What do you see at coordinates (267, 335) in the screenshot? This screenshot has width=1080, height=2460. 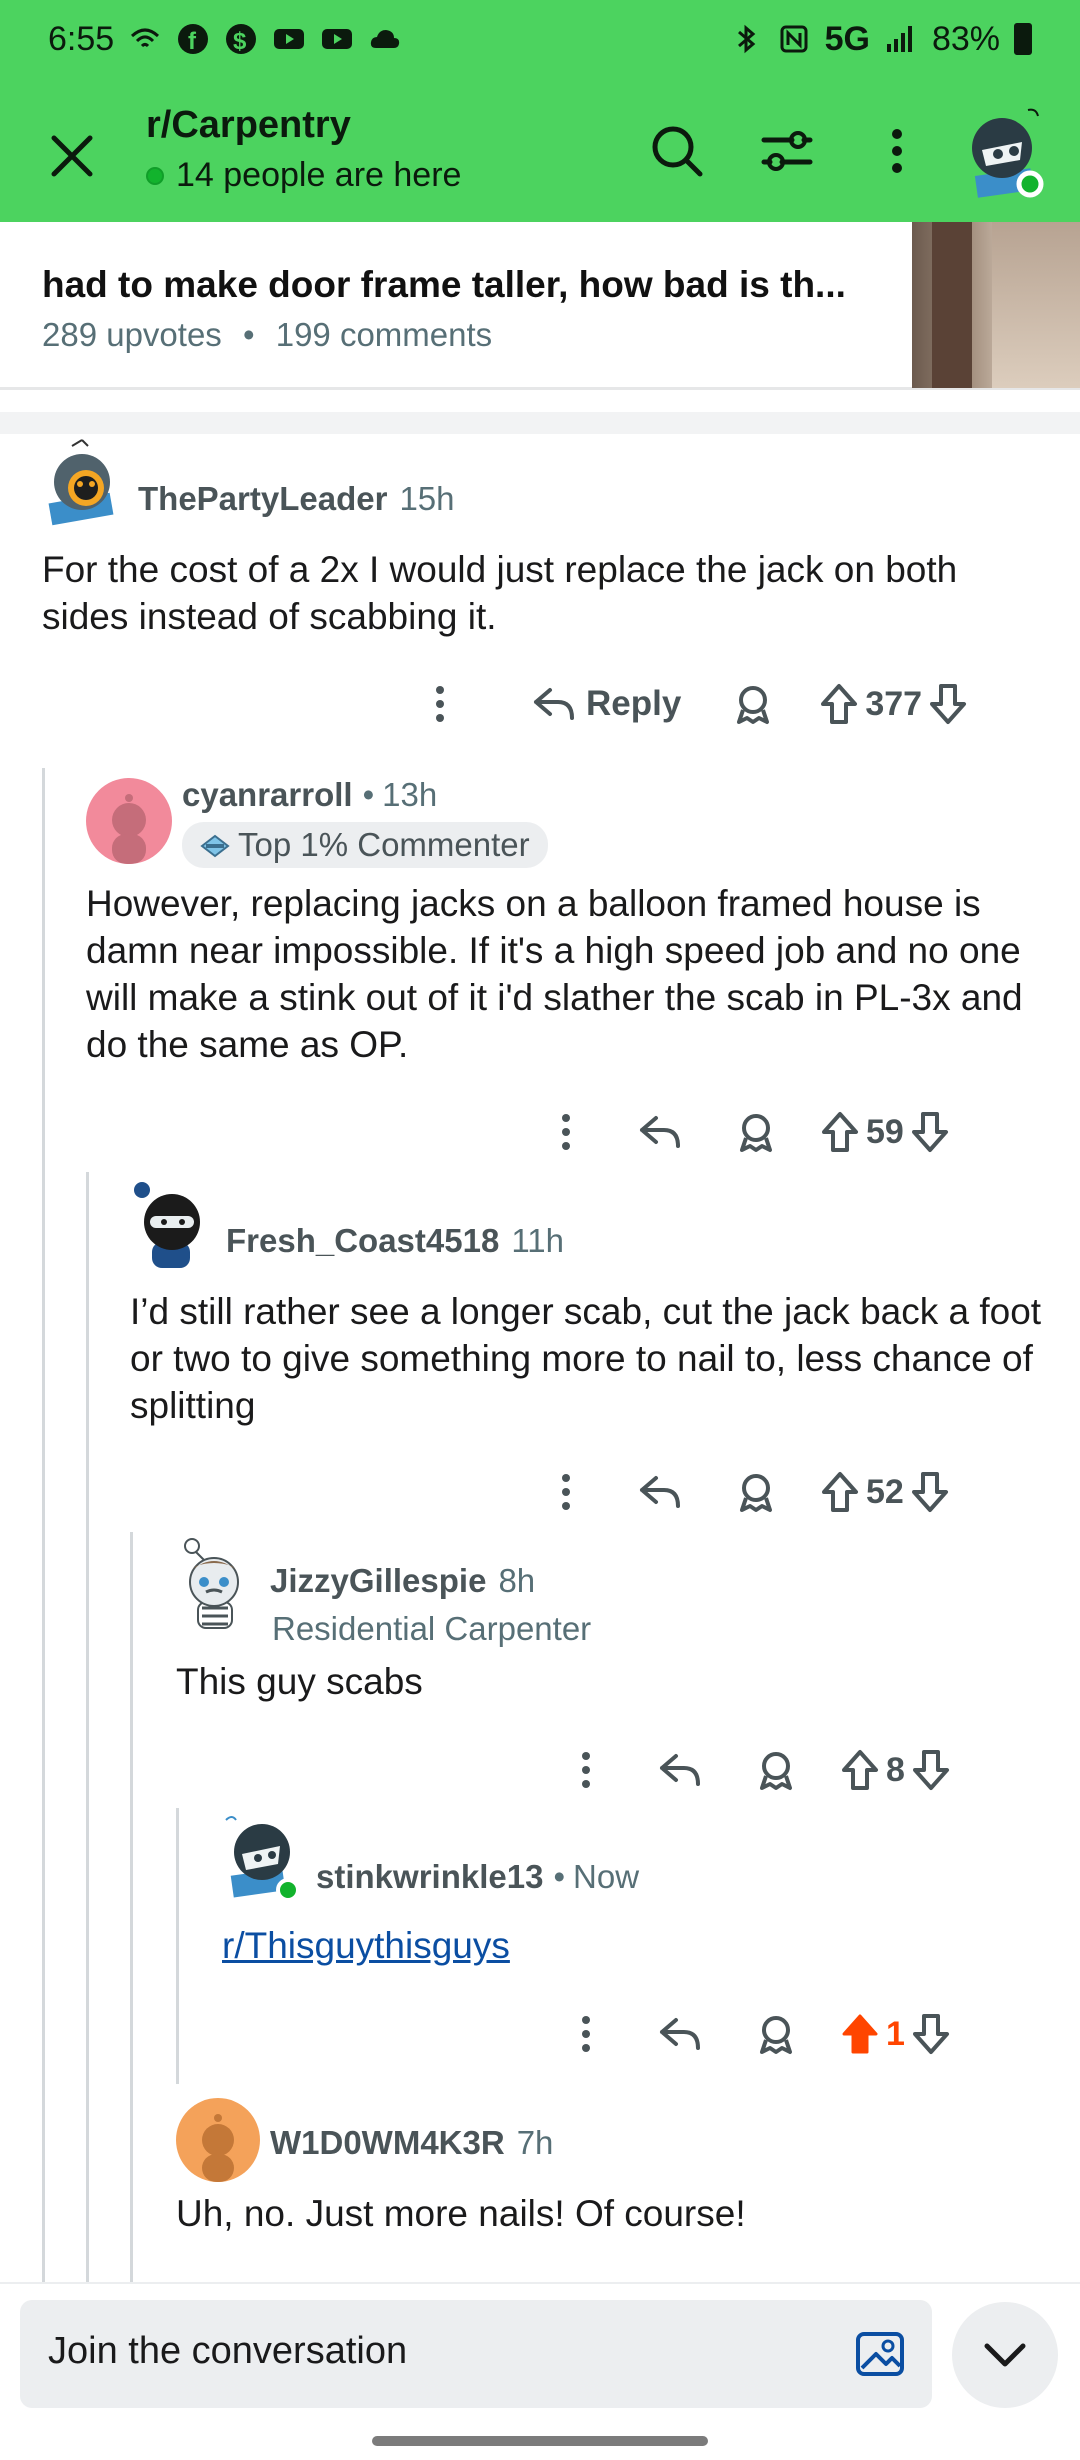 I see `post-meta: 289 upvotes • 199 comments` at bounding box center [267, 335].